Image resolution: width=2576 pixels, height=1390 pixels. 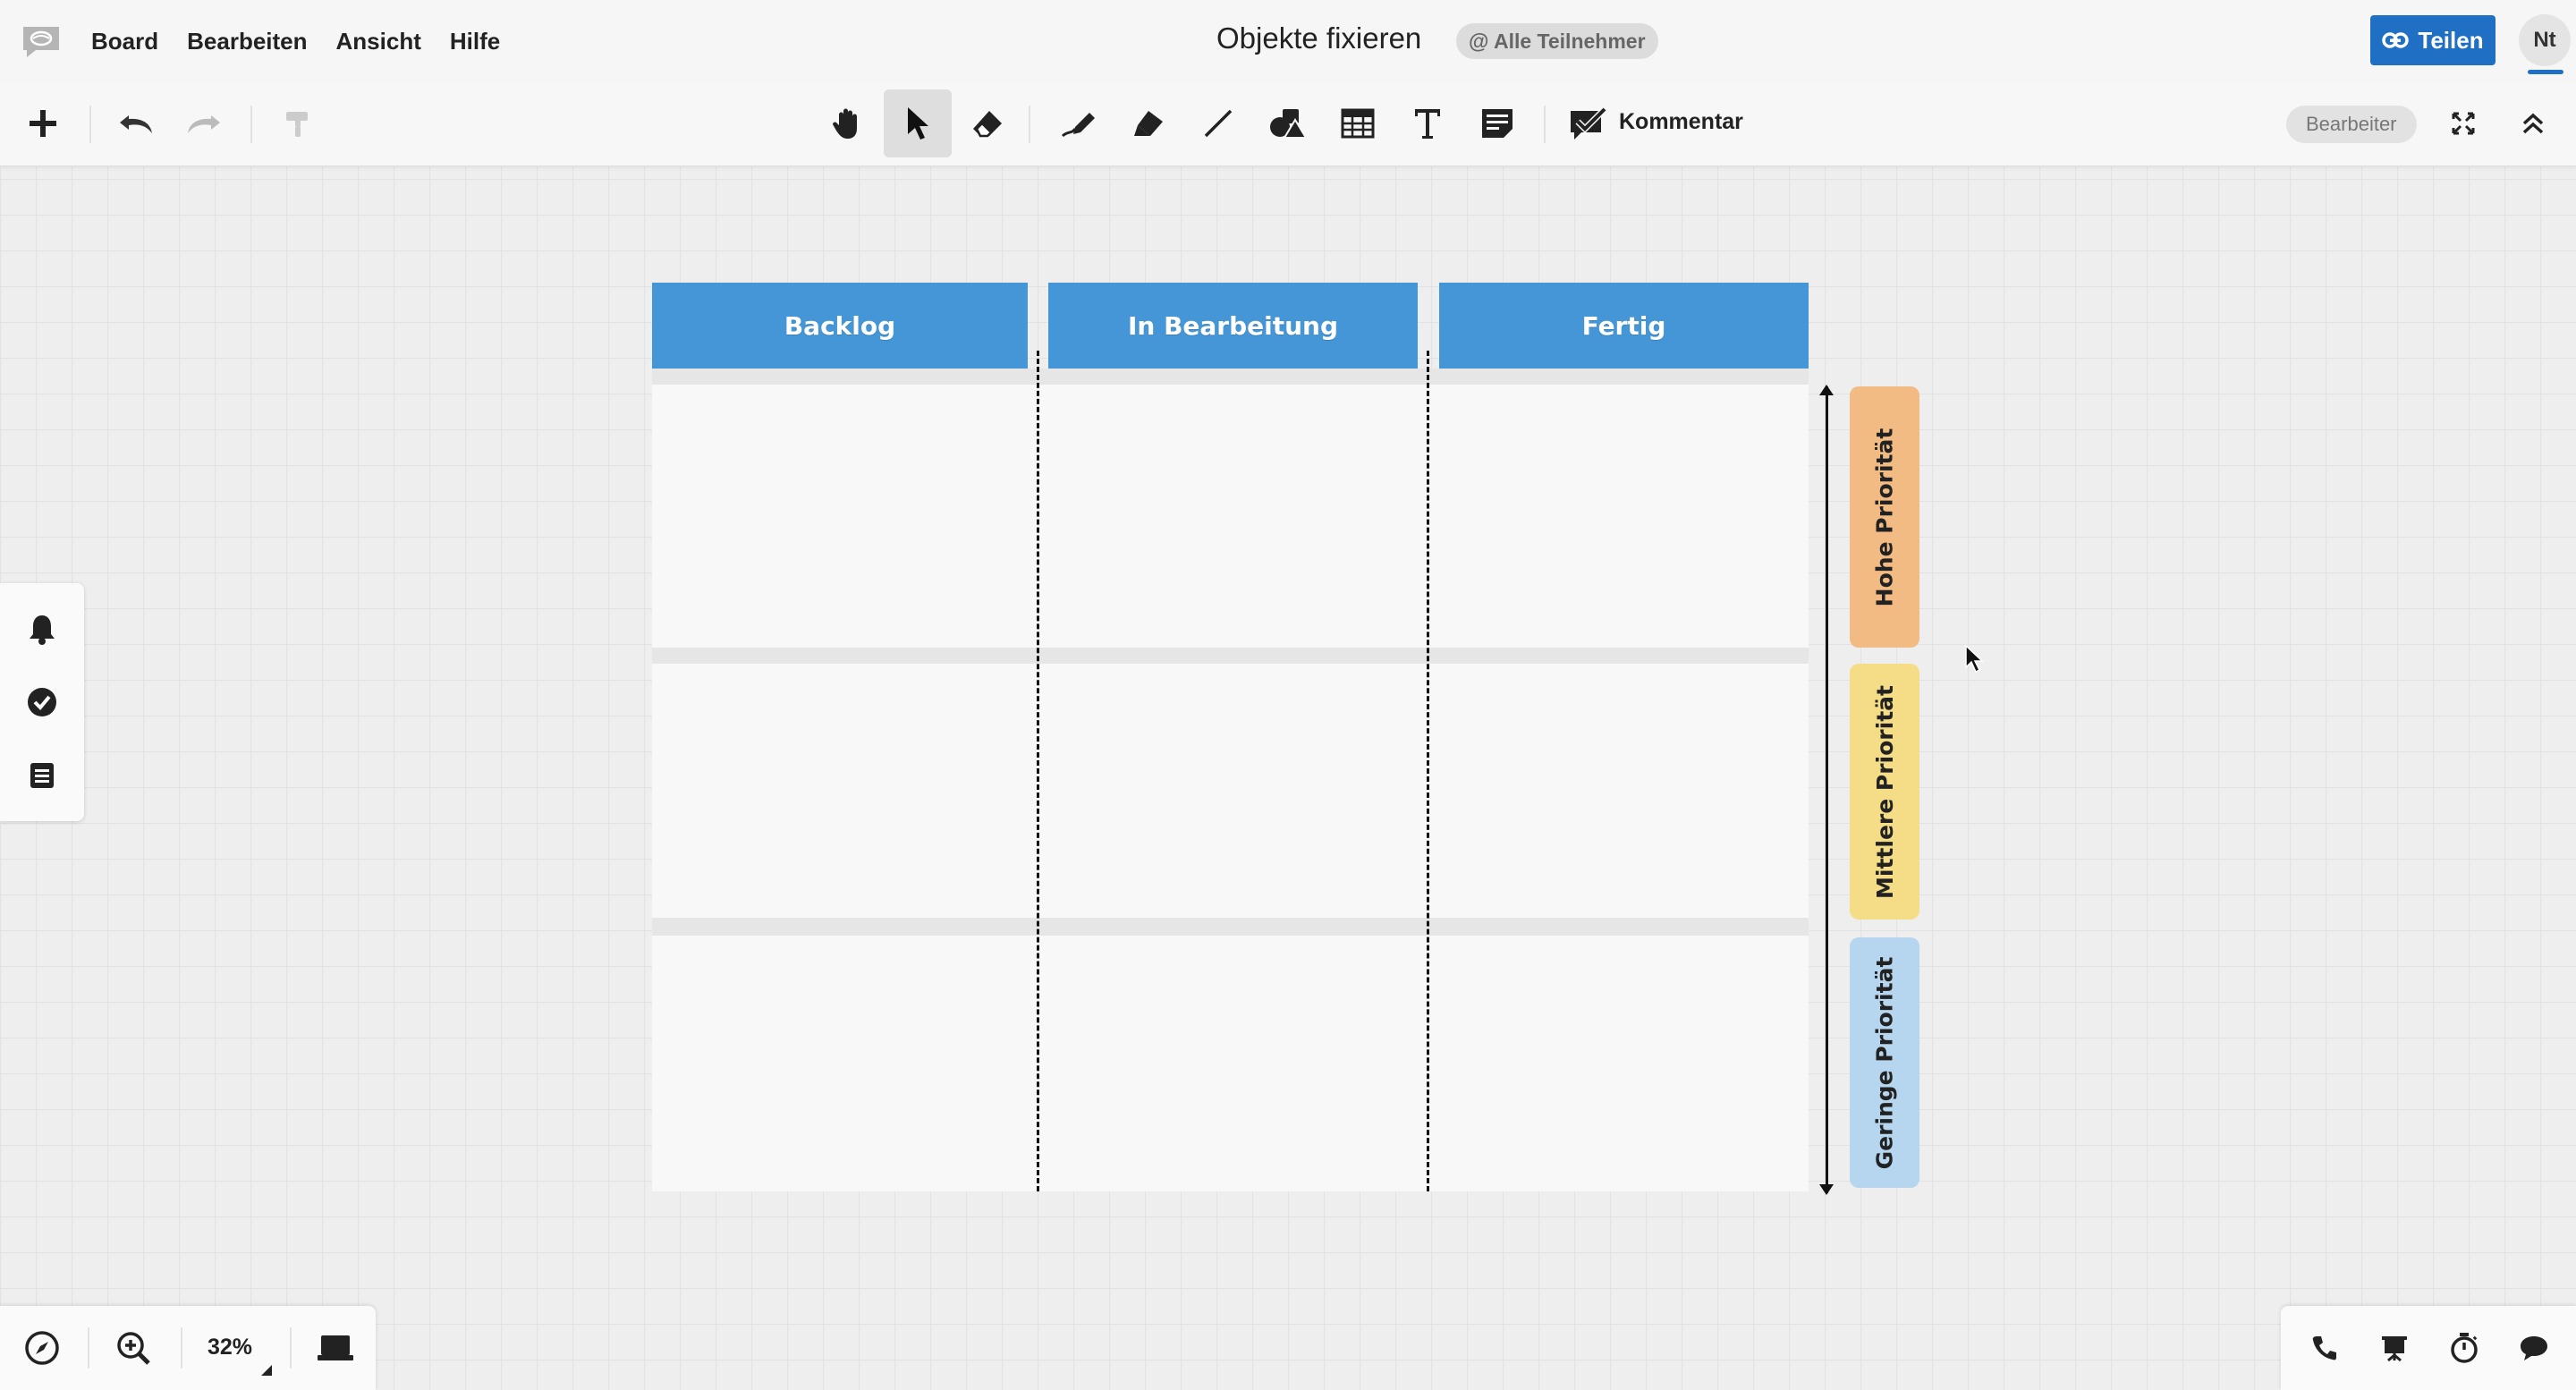 I want to click on highlighter-tool-button, so click(x=1148, y=123).